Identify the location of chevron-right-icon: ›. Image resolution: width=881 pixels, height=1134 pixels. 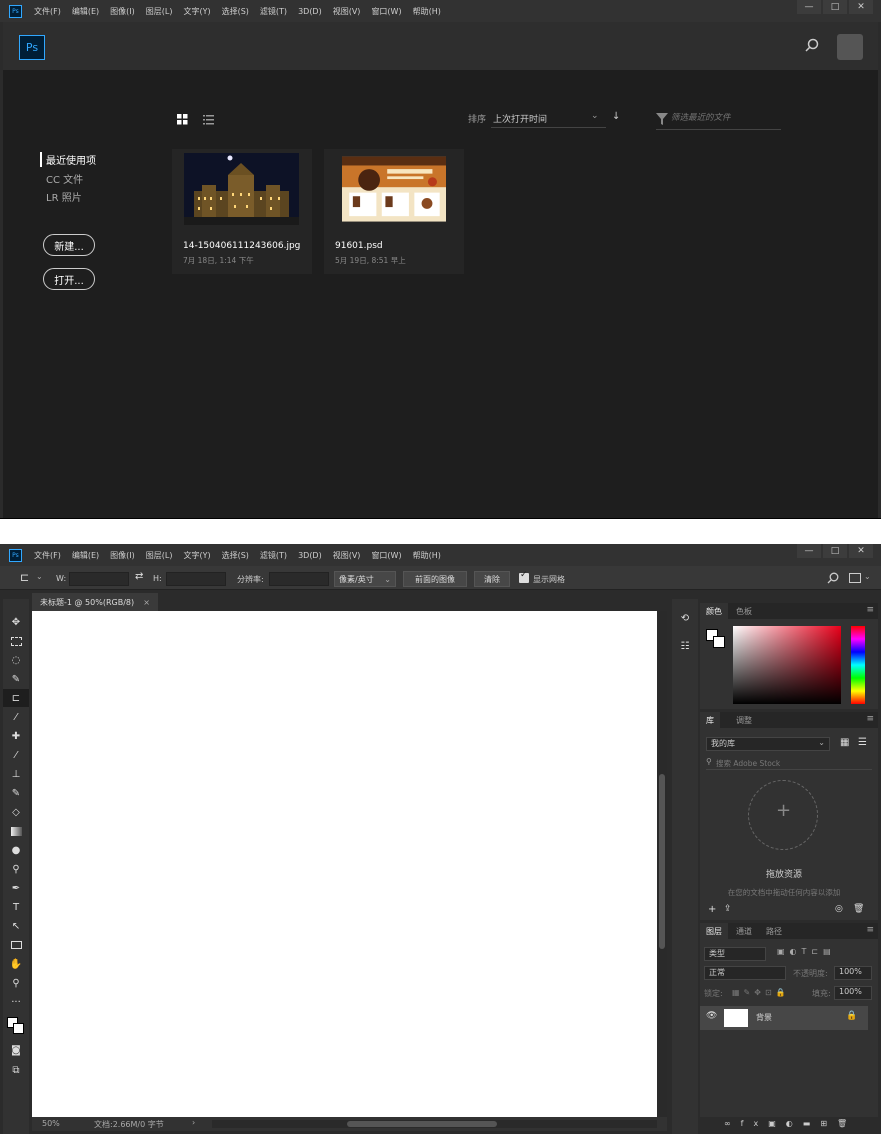
(193, 1122).